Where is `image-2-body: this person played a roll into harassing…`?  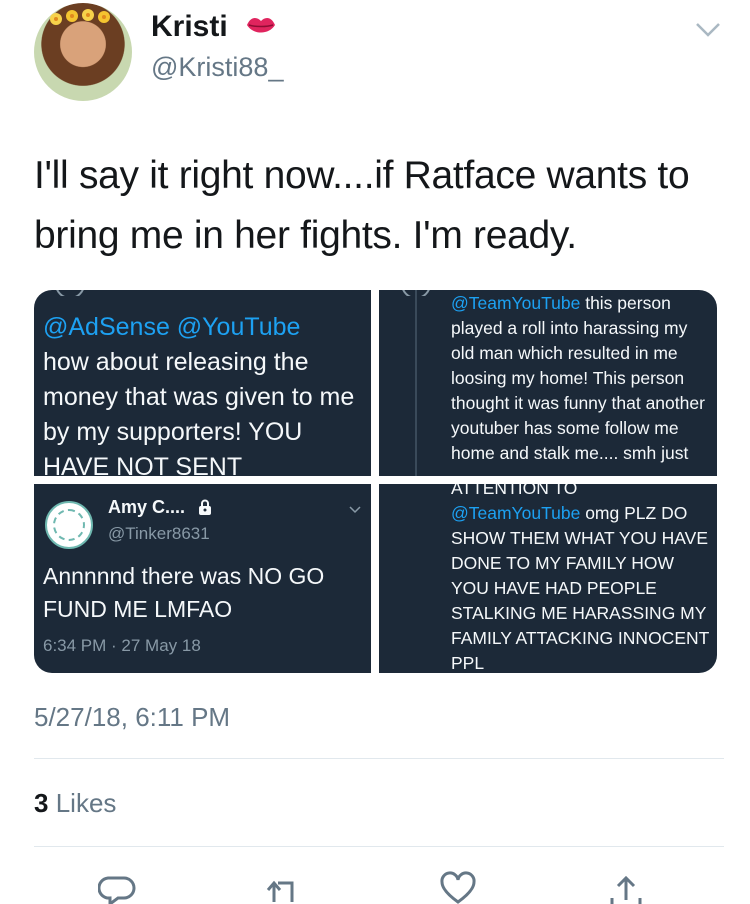
image-2-body: this person played a roll into harassing… is located at coordinates (578, 378).